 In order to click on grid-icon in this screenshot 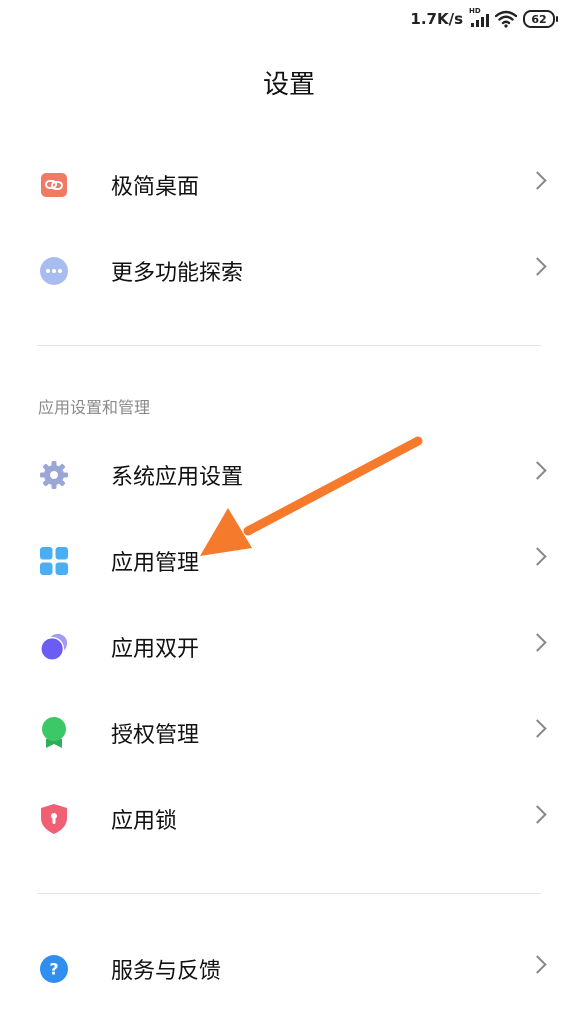, I will do `click(54, 561)`.